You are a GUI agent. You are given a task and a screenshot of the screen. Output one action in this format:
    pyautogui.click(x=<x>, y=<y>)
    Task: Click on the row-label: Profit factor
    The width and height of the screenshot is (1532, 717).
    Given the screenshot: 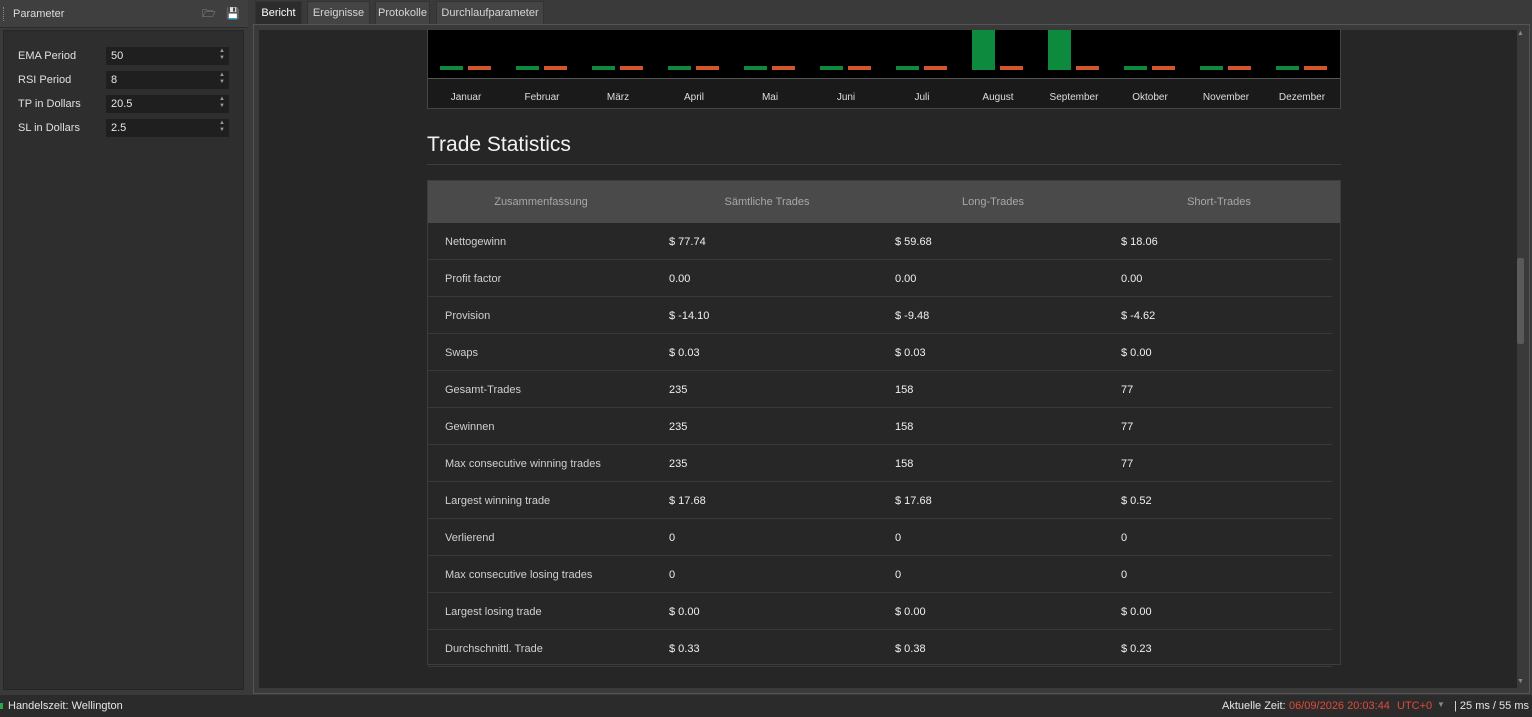 What is the action you would take?
    pyautogui.click(x=473, y=279)
    